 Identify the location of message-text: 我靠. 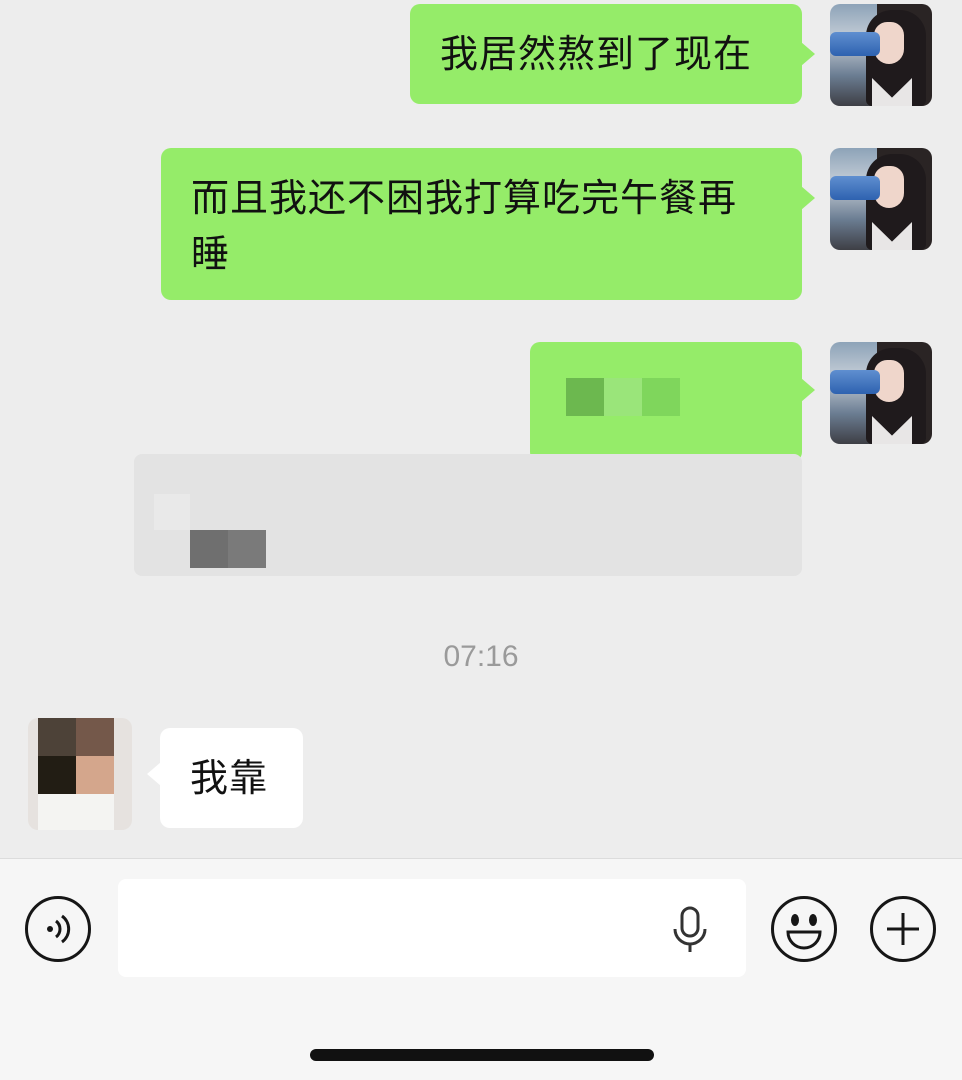
(229, 778).